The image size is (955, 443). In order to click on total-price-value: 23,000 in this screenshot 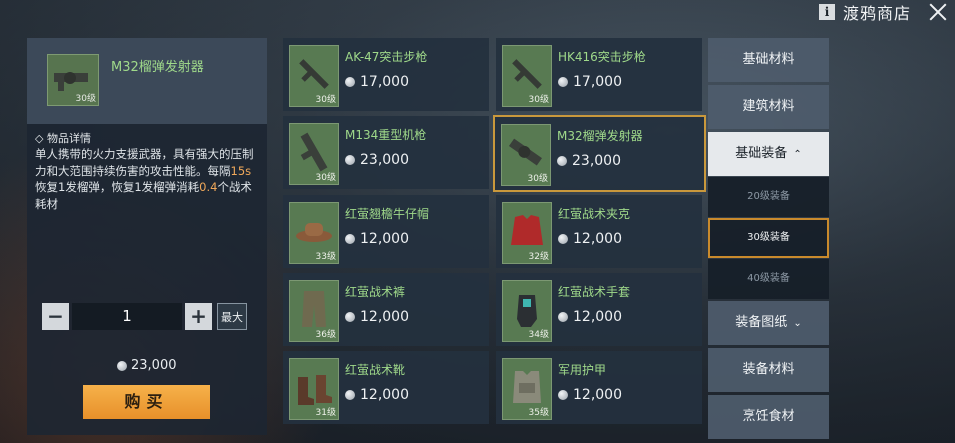, I will do `click(154, 365)`.